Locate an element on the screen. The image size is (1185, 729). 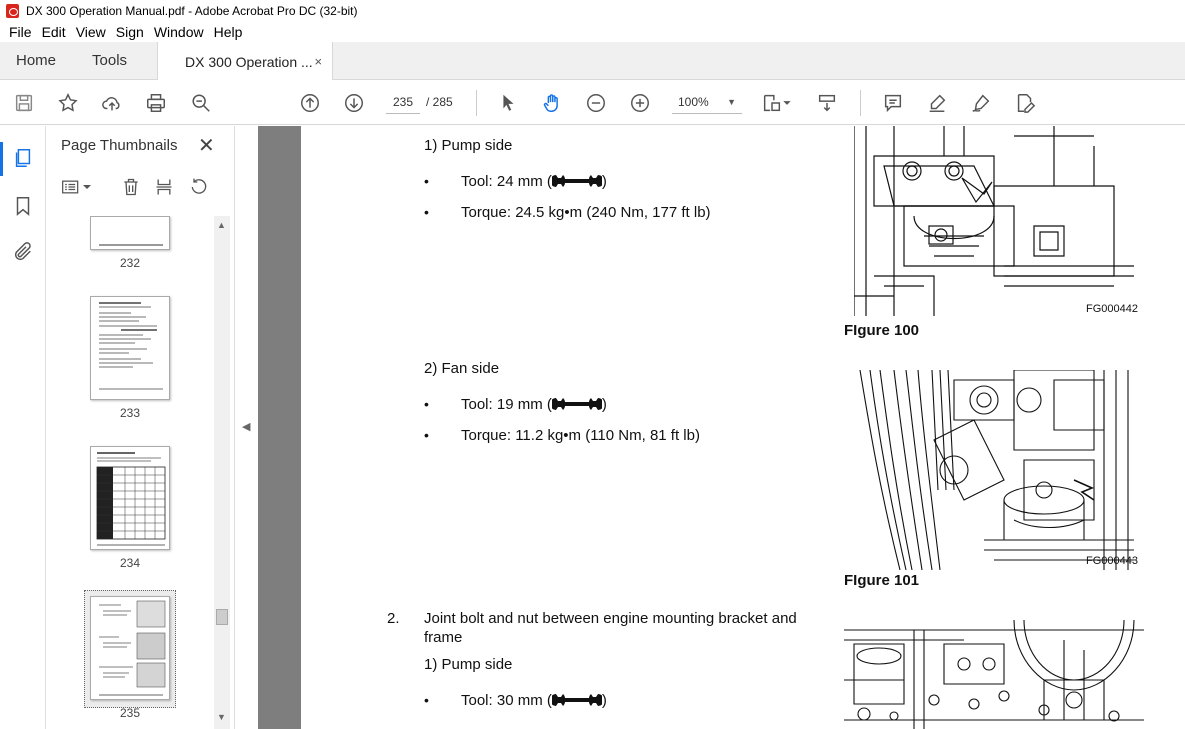
thumbnail-page-current is located at coordinates (130, 648).